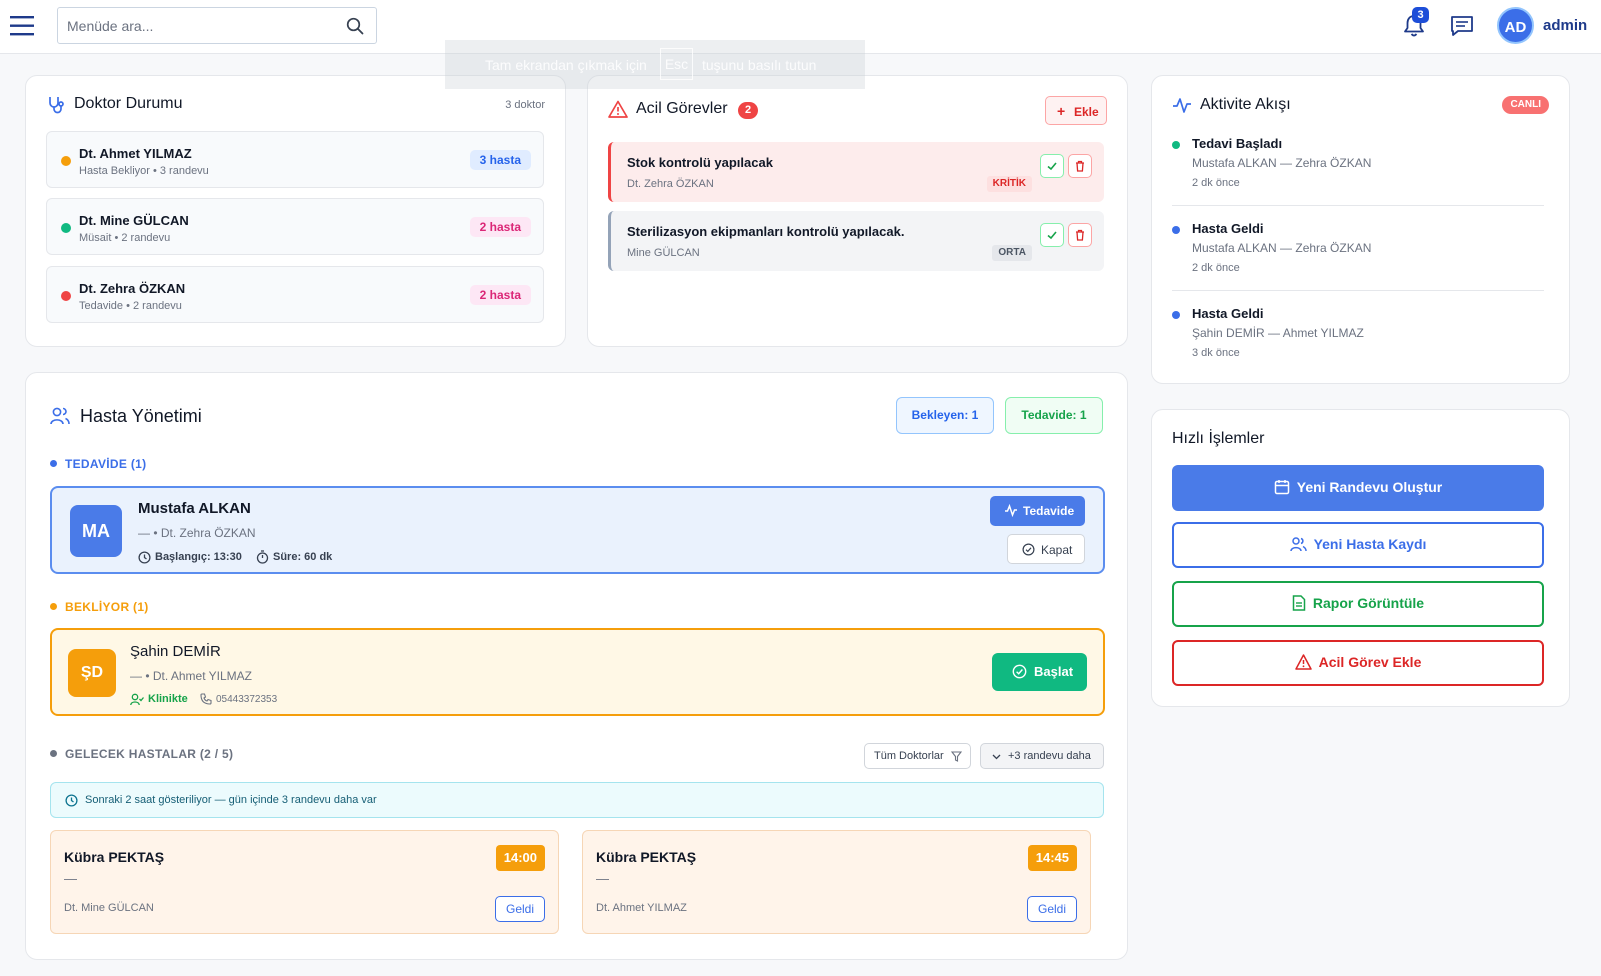  Describe the element at coordinates (106, 464) in the screenshot. I see `treating-section-text: TEDAVİDE (1)` at that location.